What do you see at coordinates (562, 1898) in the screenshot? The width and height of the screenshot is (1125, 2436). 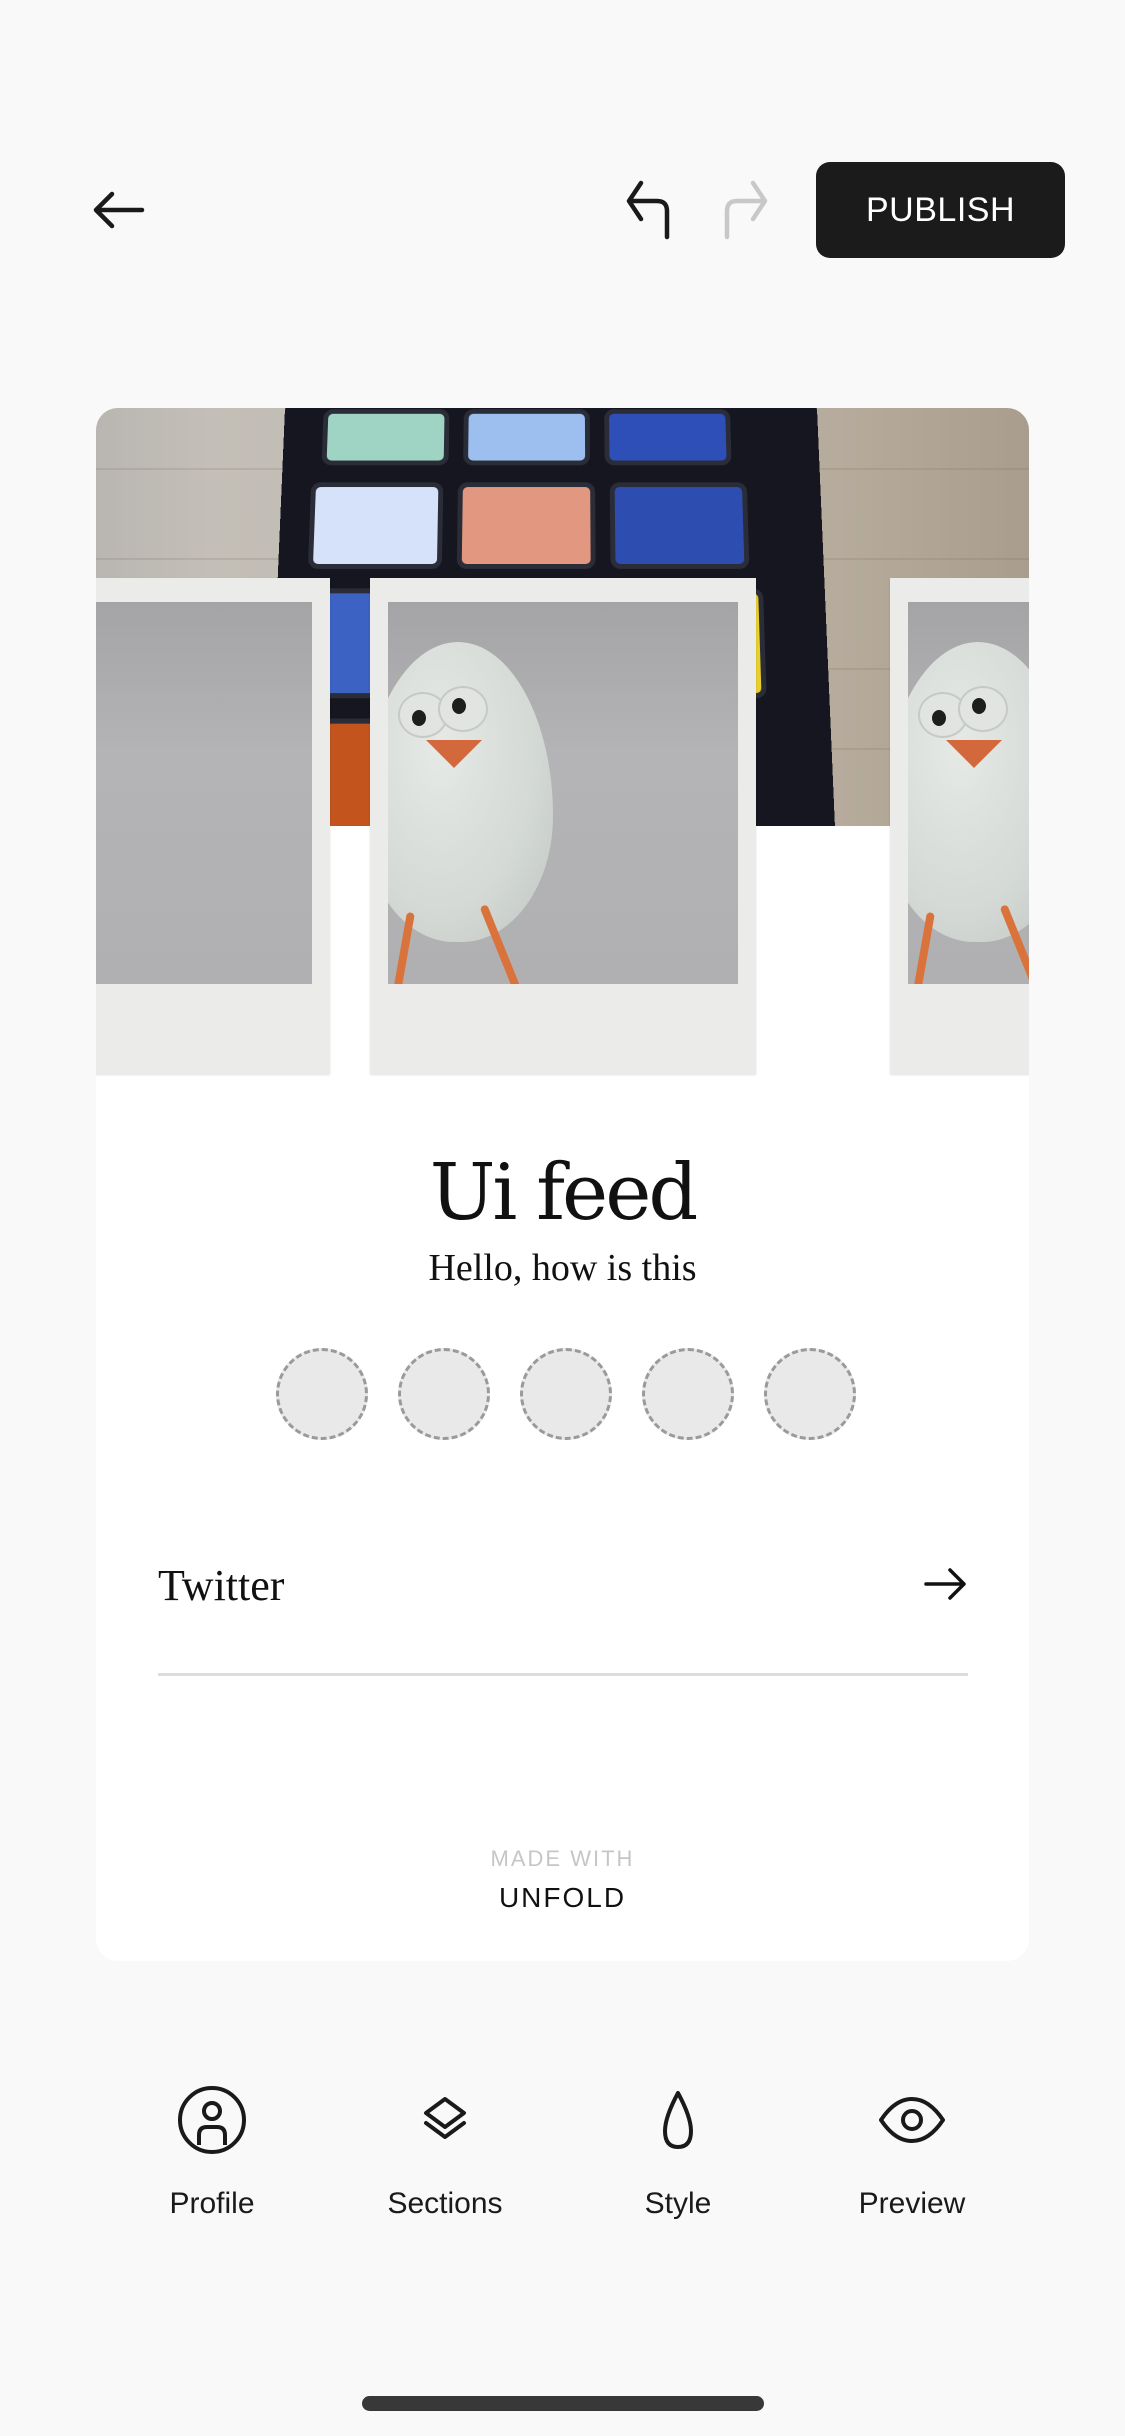 I see `brand-link: UNFOLD` at bounding box center [562, 1898].